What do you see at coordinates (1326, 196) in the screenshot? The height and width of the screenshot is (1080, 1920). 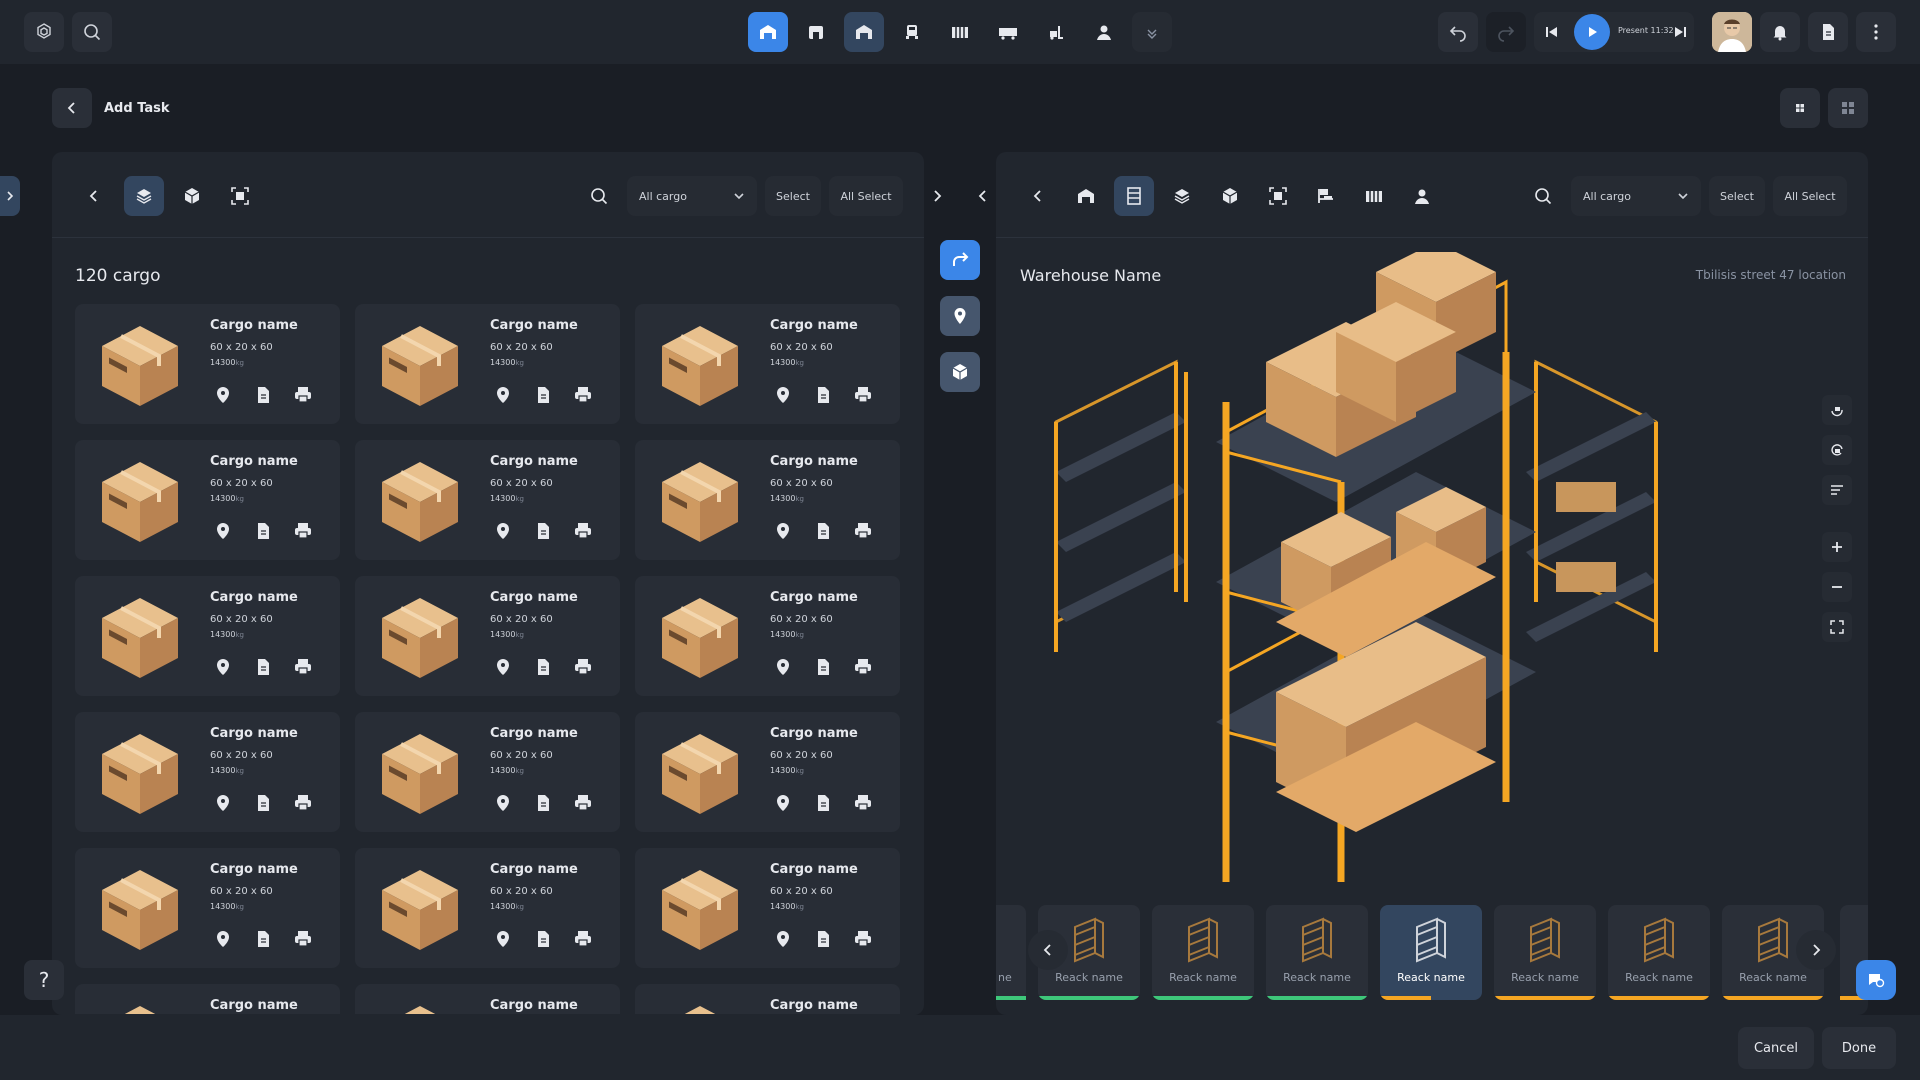 I see `forklift-icon` at bounding box center [1326, 196].